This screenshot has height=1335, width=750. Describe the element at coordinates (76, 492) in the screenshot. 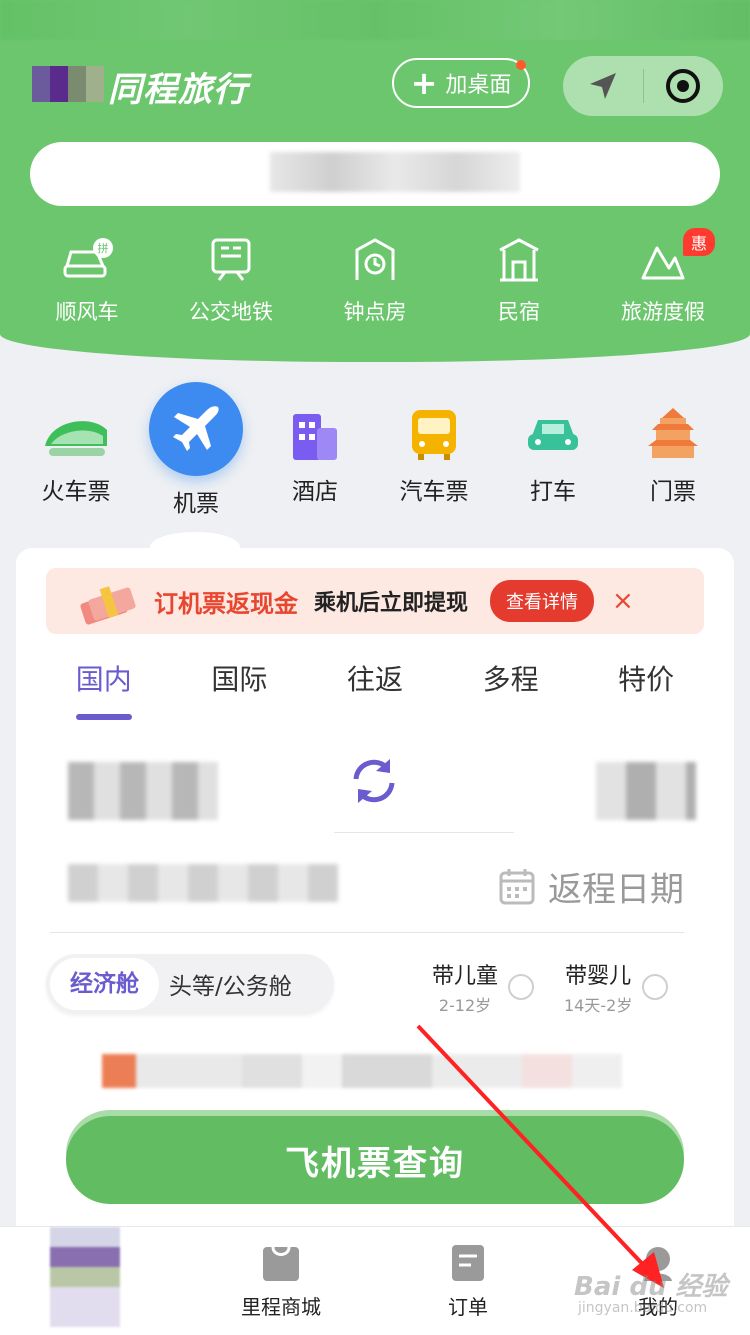

I see `category-label: 火车票` at that location.